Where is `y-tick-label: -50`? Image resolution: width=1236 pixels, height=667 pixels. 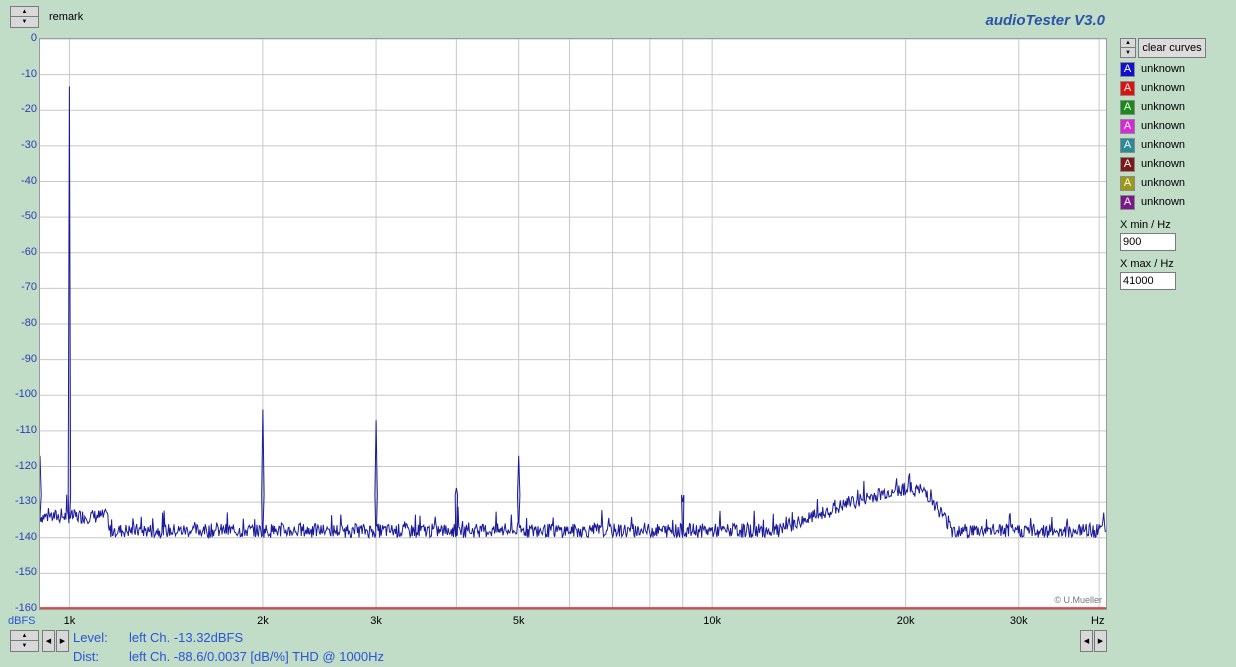
y-tick-label: -50 is located at coordinates (29, 216).